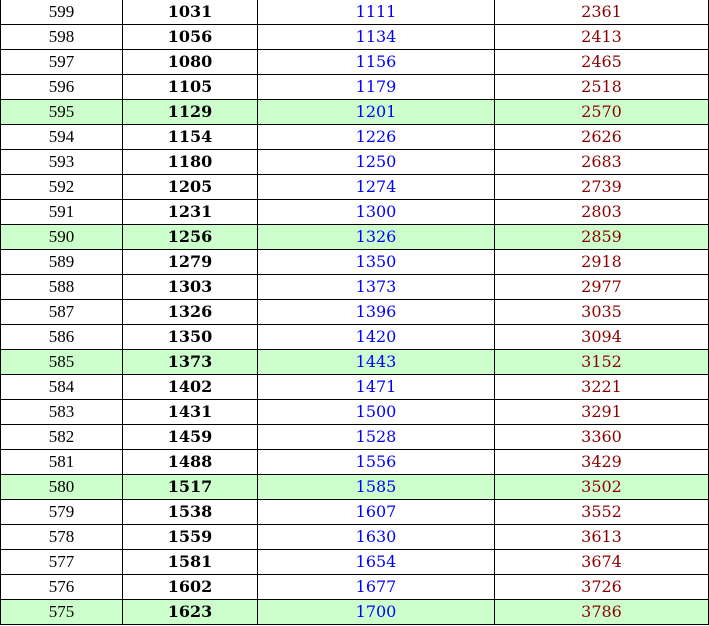  What do you see at coordinates (601, 137) in the screenshot?
I see `count-cell-3: 2626` at bounding box center [601, 137].